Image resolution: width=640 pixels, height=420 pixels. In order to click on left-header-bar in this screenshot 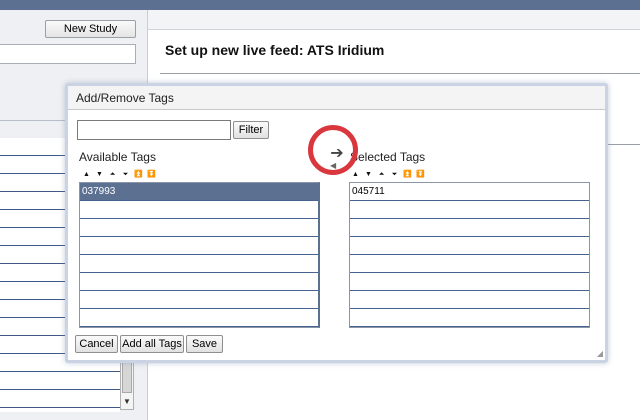, I will do `click(74, 5)`.